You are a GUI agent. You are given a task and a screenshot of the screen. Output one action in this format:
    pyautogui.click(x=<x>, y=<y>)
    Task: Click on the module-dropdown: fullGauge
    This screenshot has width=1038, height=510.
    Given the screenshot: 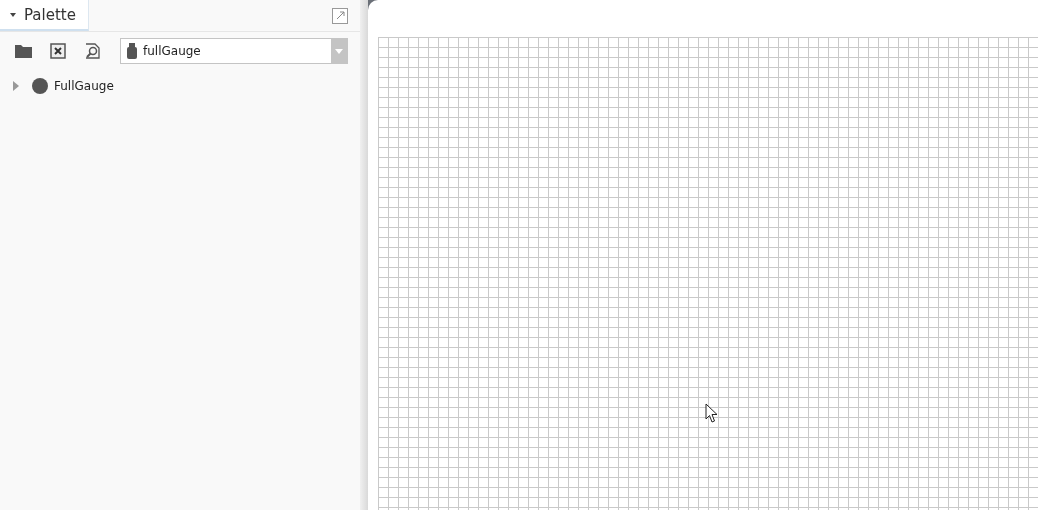 What is the action you would take?
    pyautogui.click(x=234, y=51)
    